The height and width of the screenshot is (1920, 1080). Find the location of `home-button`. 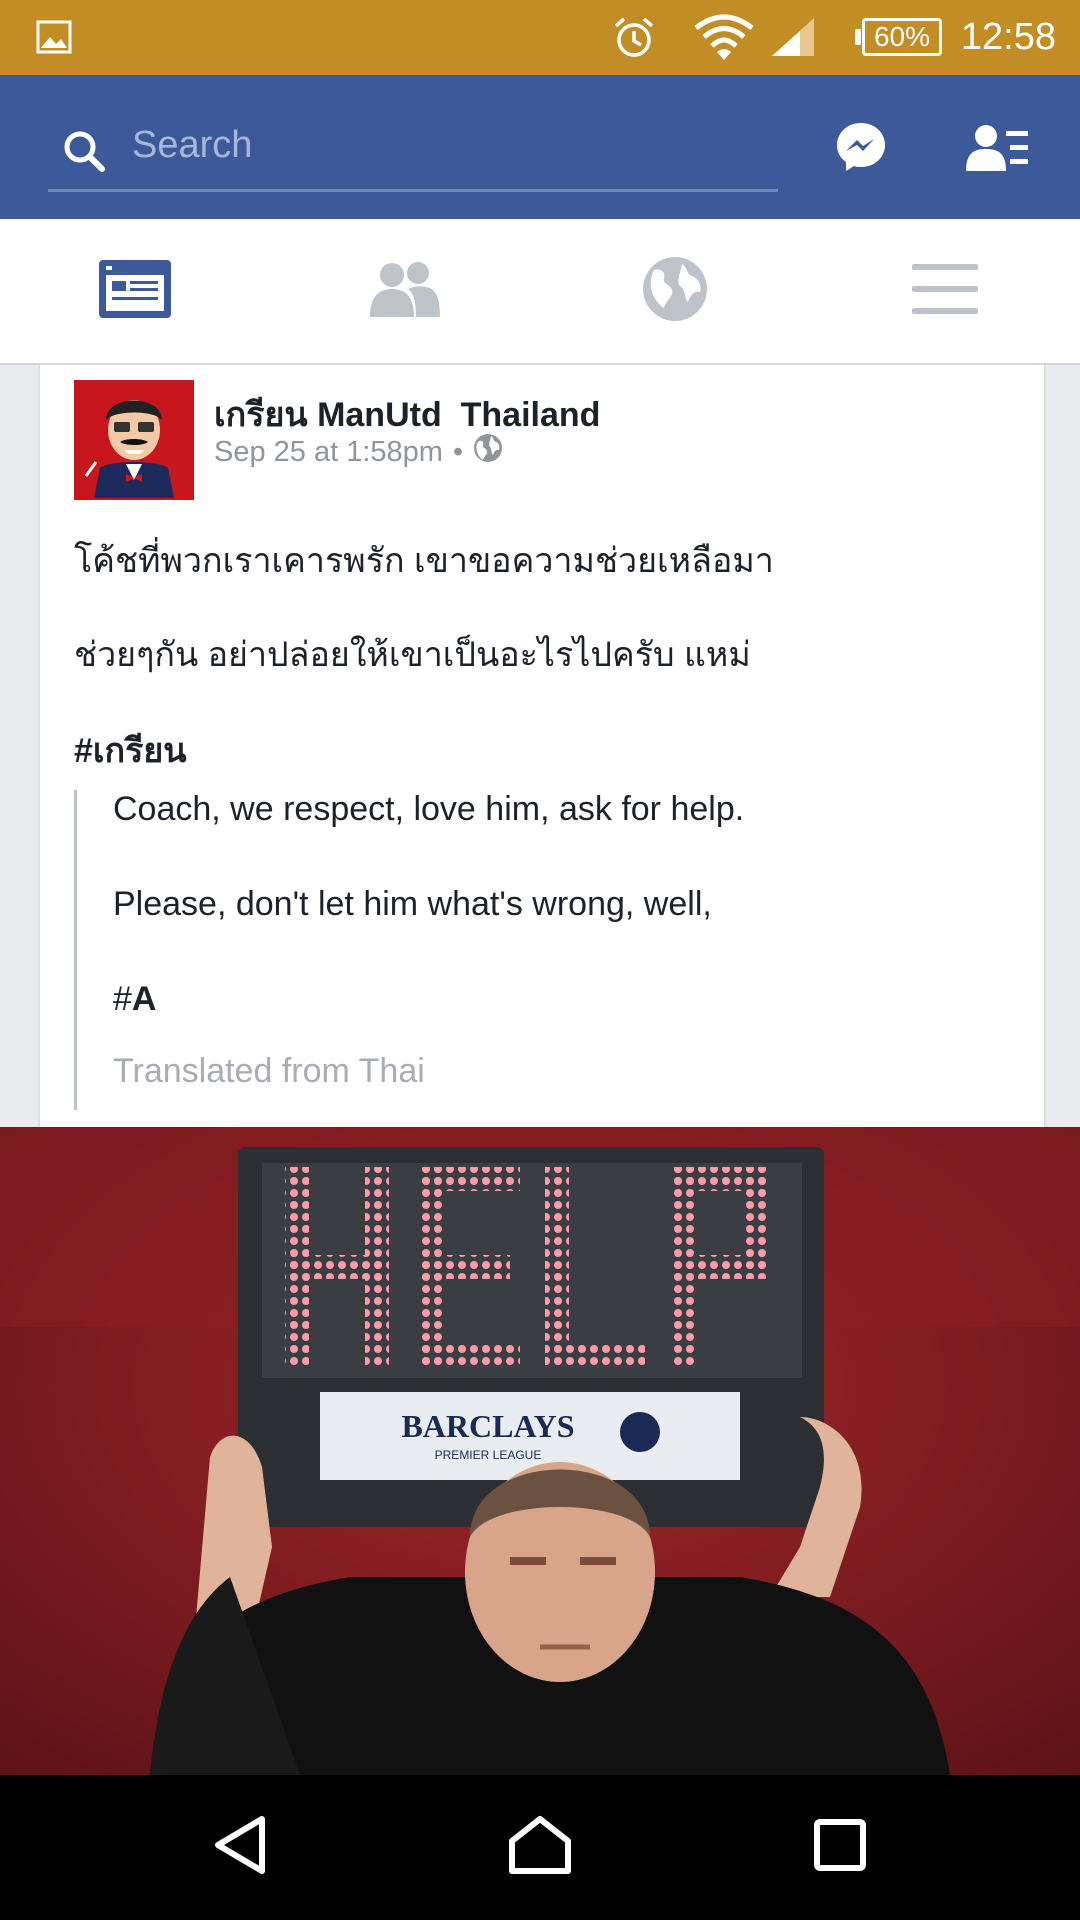

home-button is located at coordinates (540, 1847).